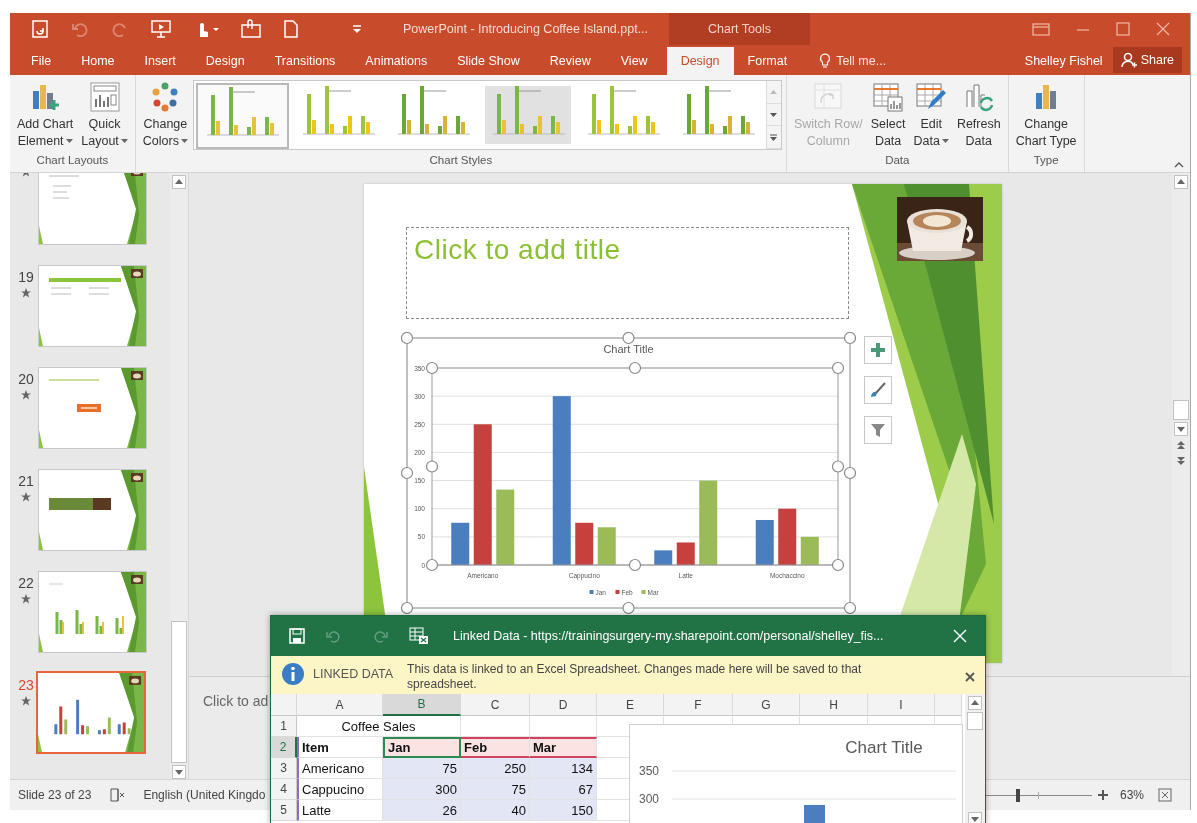 The width and height of the screenshot is (1197, 823). Describe the element at coordinates (1102, 795) in the screenshot. I see `zoom-in-button` at that location.